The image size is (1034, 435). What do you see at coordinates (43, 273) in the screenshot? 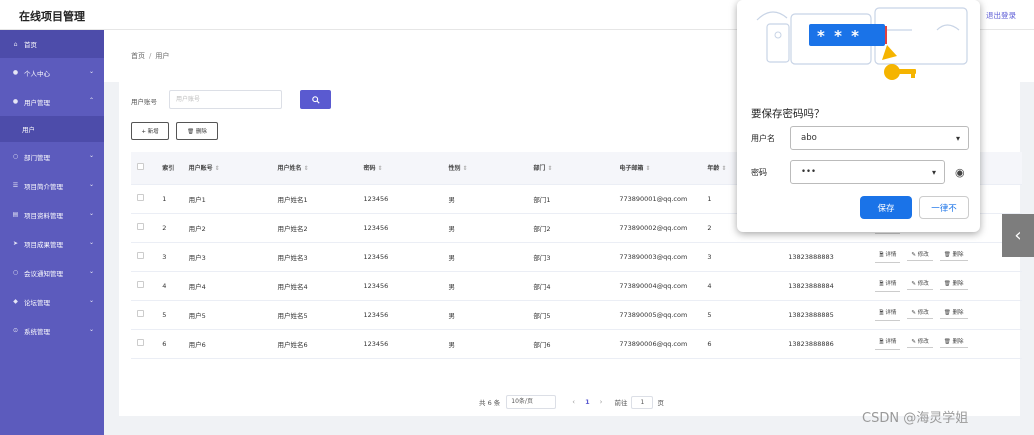
I see `sidebar-item-label: 会议通知管理` at bounding box center [43, 273].